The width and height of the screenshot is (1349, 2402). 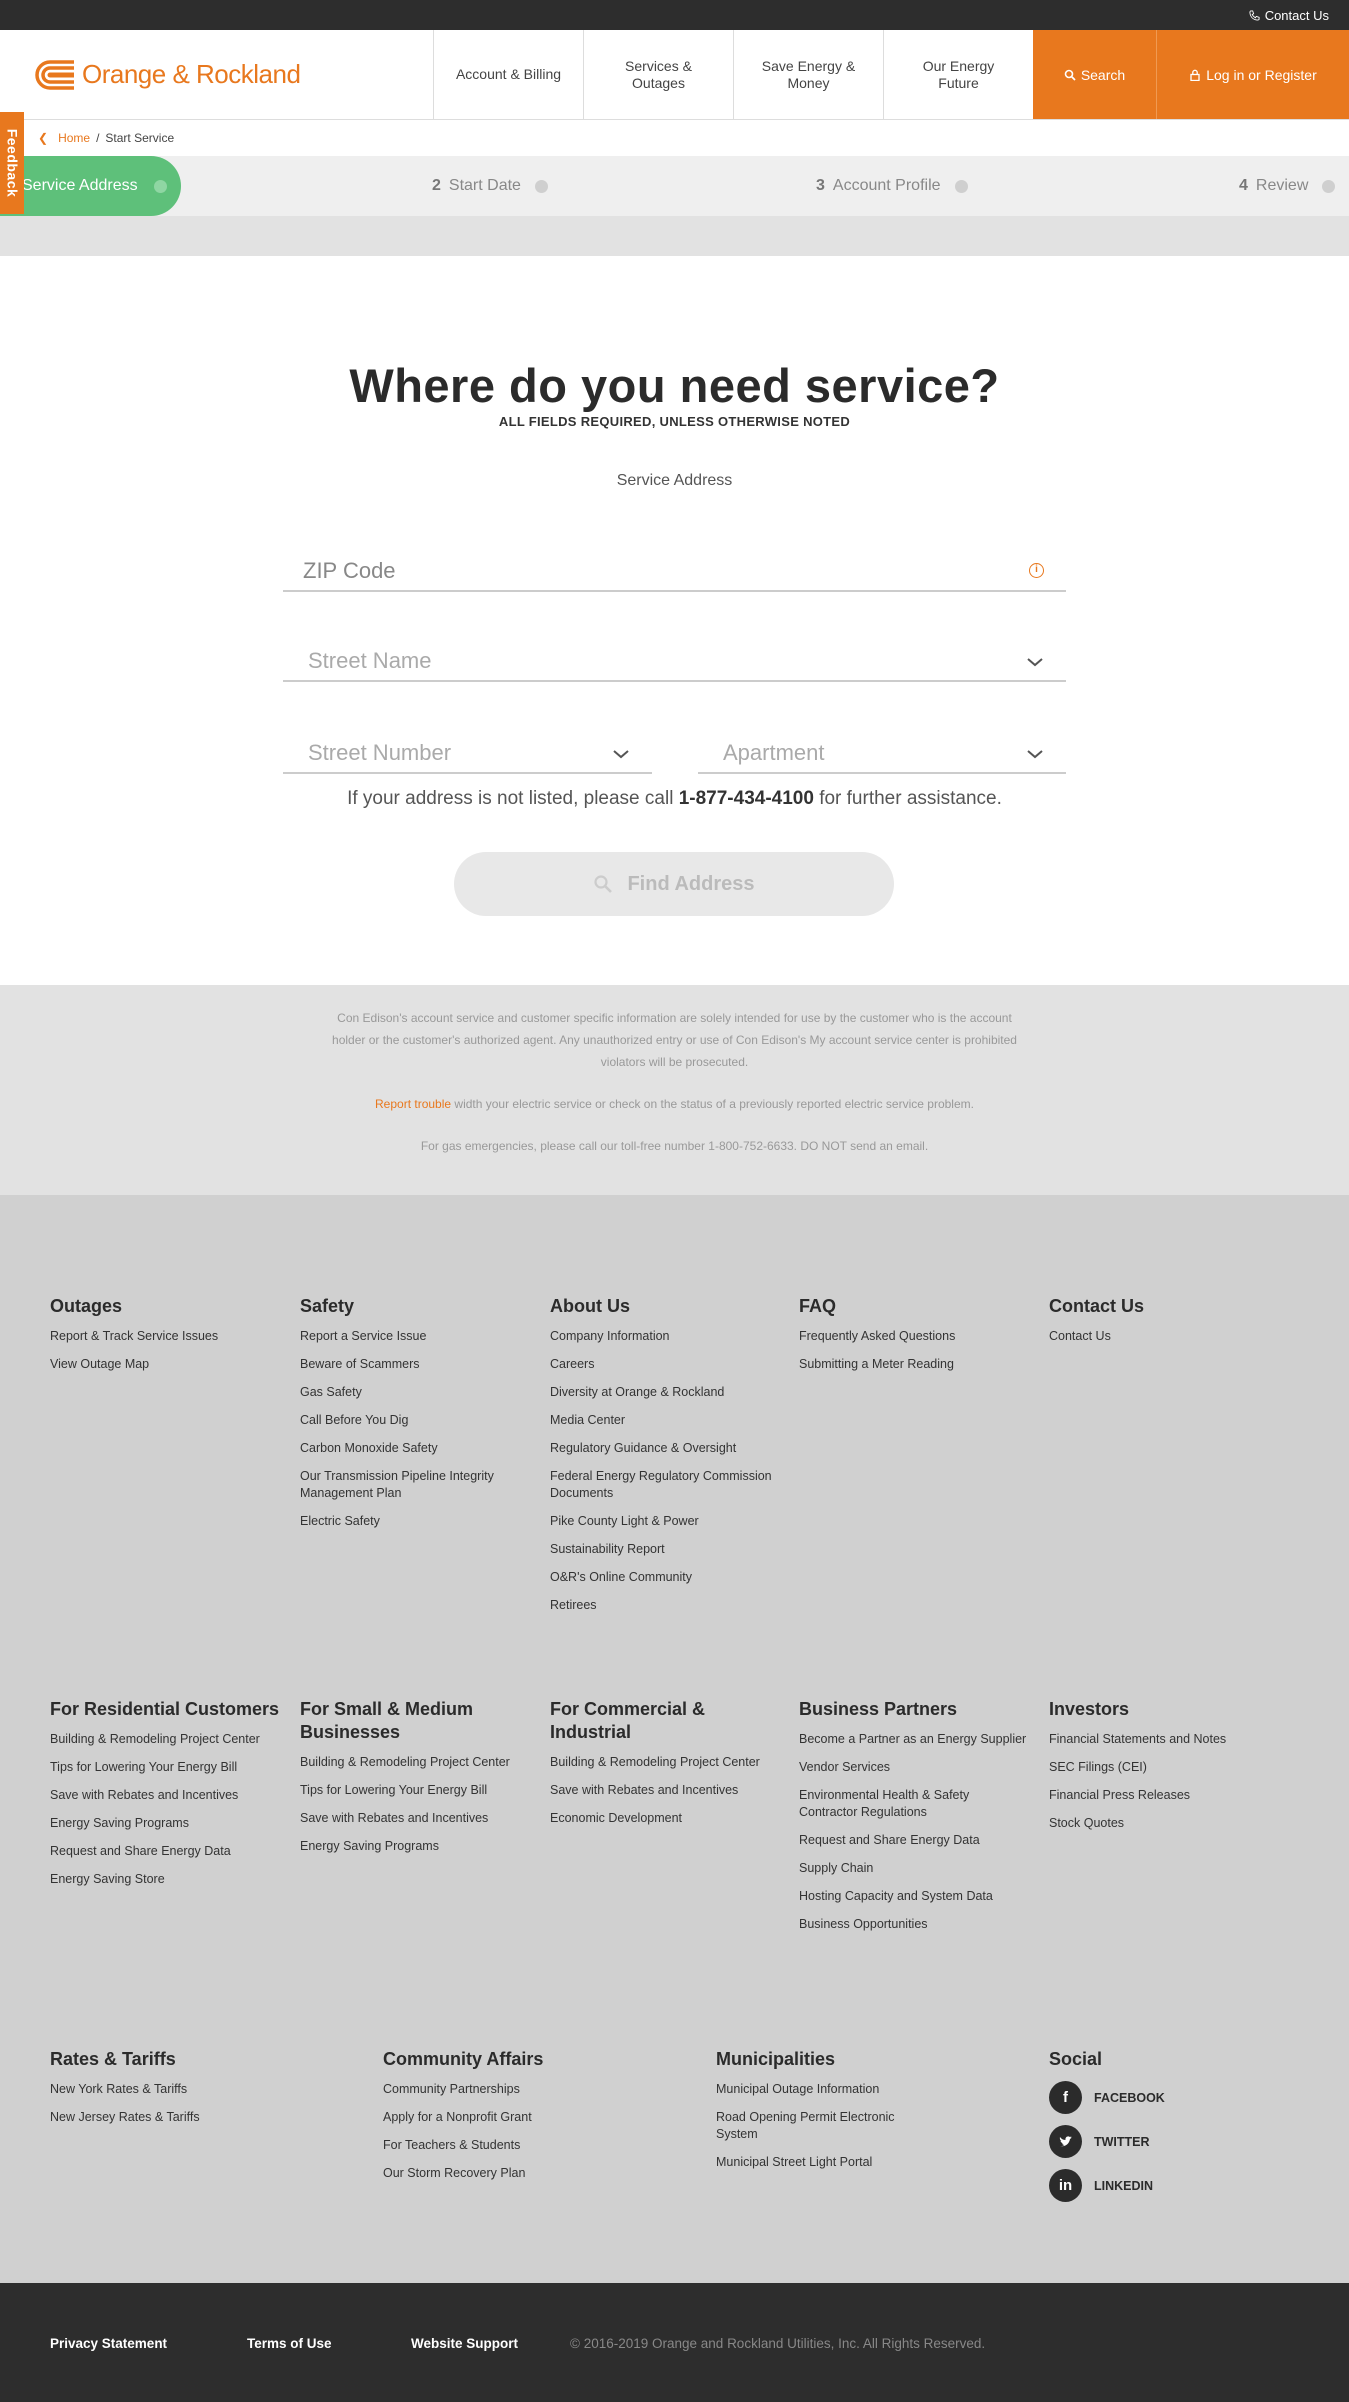 I want to click on zip-code-input, so click(x=636, y=571).